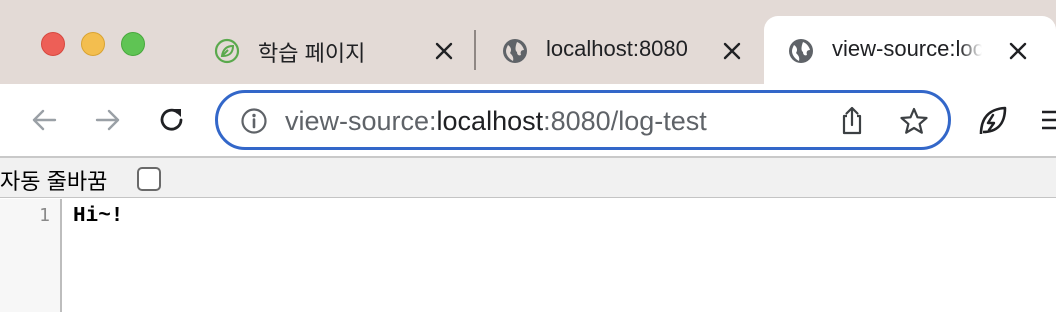 The image size is (1056, 312). I want to click on address-bar: view-source:localhost:8080/log-test, so click(583, 120).